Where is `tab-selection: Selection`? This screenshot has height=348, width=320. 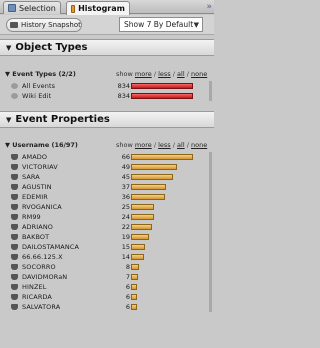 tab-selection: Selection is located at coordinates (32, 7).